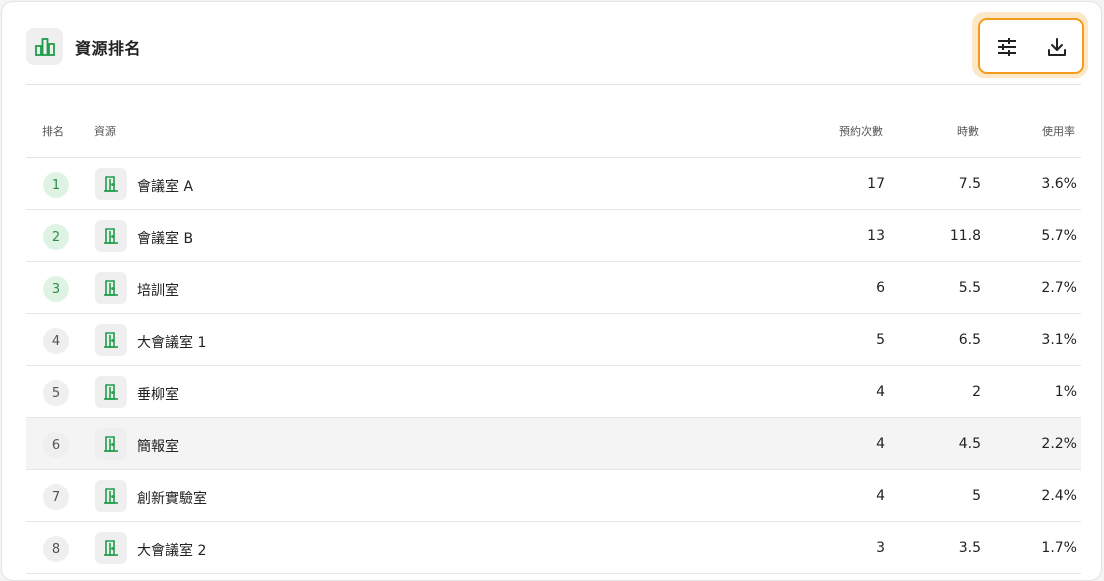 Image resolution: width=1104 pixels, height=581 pixels. Describe the element at coordinates (172, 343) in the screenshot. I see `resource-name: 大會議室 1` at that location.